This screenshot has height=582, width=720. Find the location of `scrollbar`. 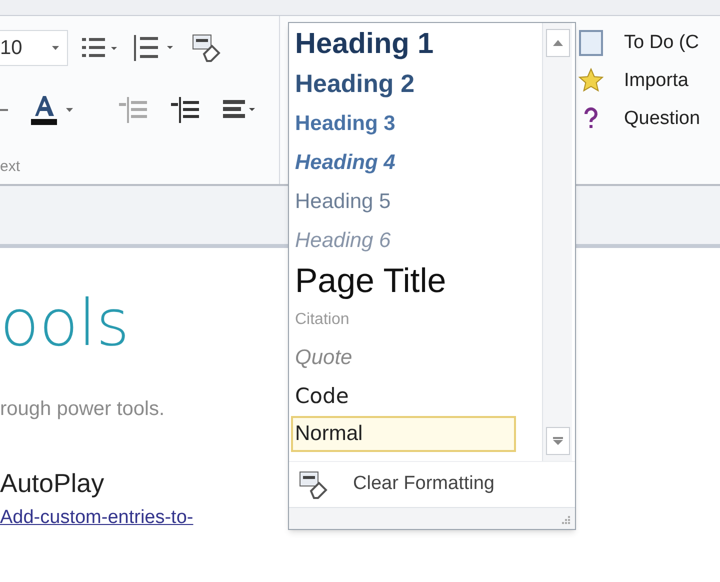

scrollbar is located at coordinates (557, 242).